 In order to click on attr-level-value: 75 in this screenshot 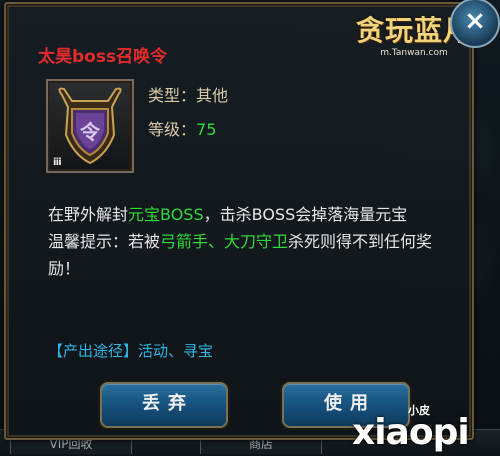, I will do `click(206, 129)`.